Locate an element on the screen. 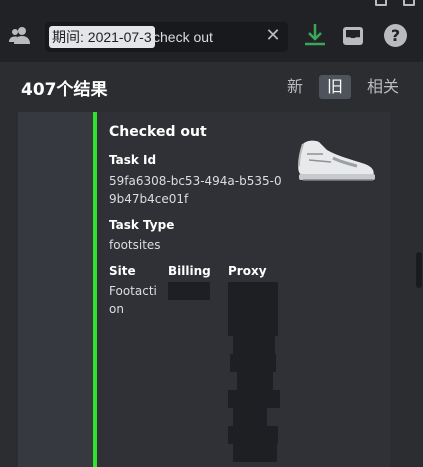  task-id-value: 59fa6308-bc53-494a-b535-09b47b4ce01f is located at coordinates (195, 190).